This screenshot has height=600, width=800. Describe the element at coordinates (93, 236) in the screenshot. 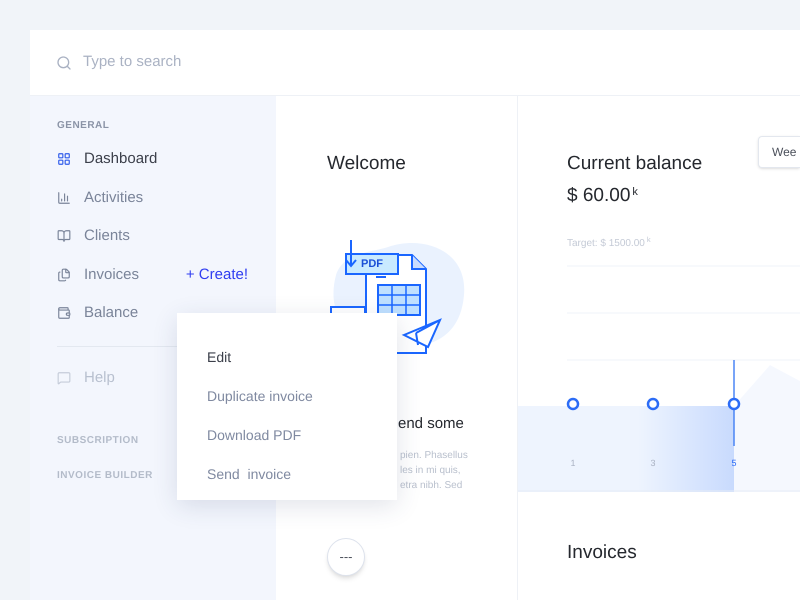

I see `sidebar-item: Clients` at that location.